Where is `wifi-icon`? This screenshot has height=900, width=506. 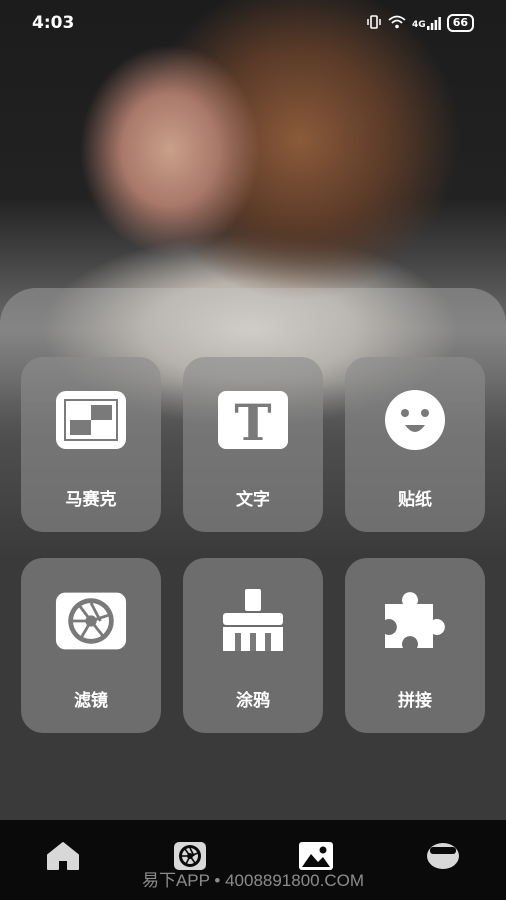 wifi-icon is located at coordinates (397, 23).